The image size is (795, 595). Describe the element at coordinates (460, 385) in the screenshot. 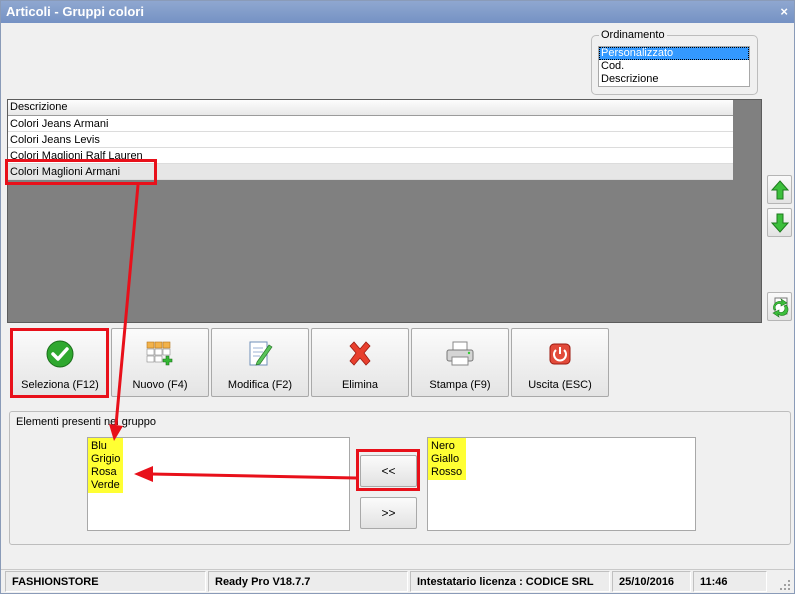

I see `stampa-label: Stampa (F9)` at that location.